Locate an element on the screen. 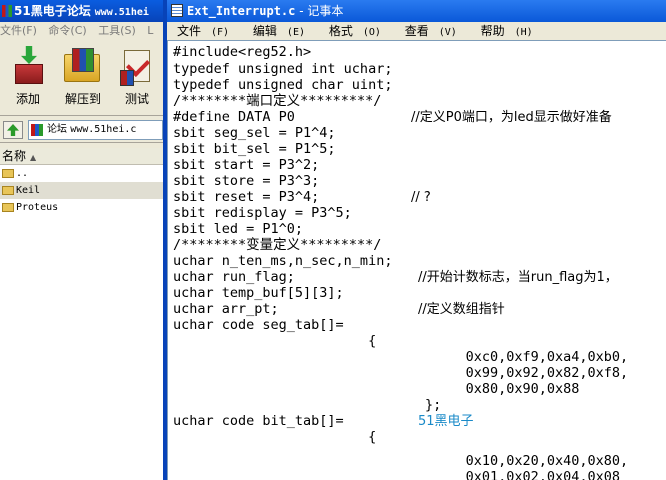 Image resolution: width=666 pixels, height=480 pixels. notepad-app-name: - 记事本 is located at coordinates (319, 11).